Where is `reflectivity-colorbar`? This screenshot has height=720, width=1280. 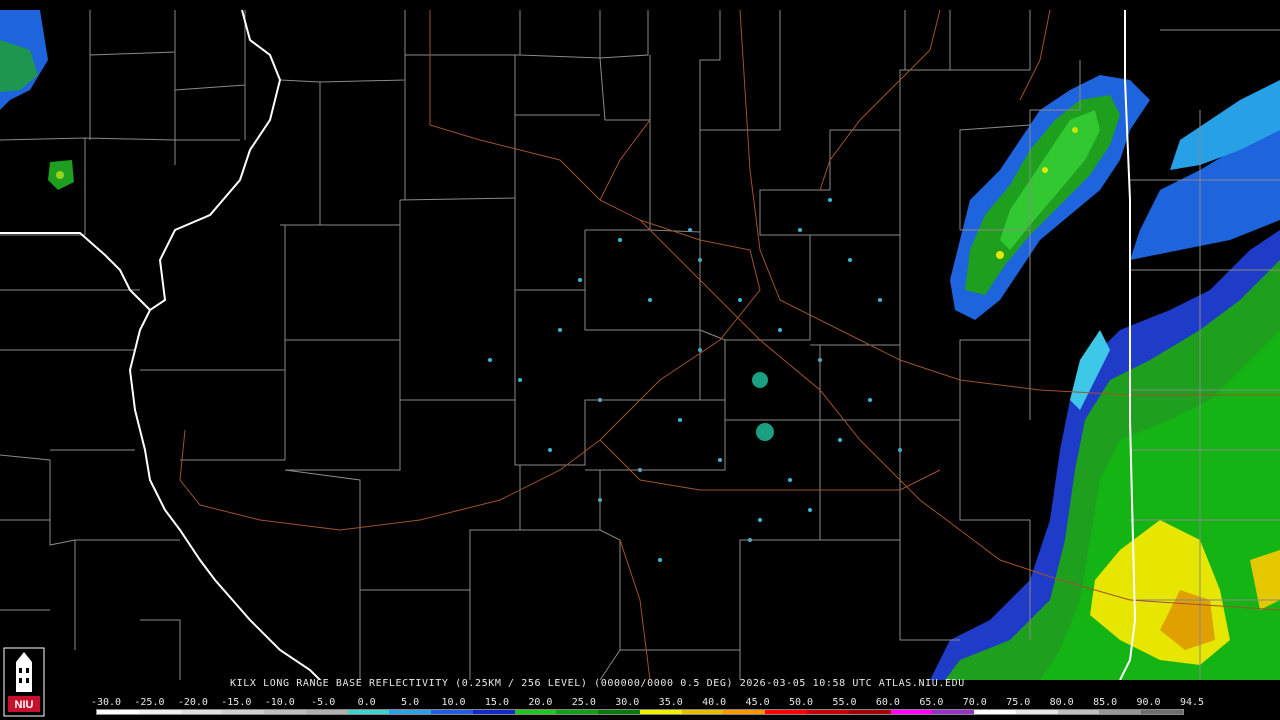
reflectivity-colorbar is located at coordinates (640, 712).